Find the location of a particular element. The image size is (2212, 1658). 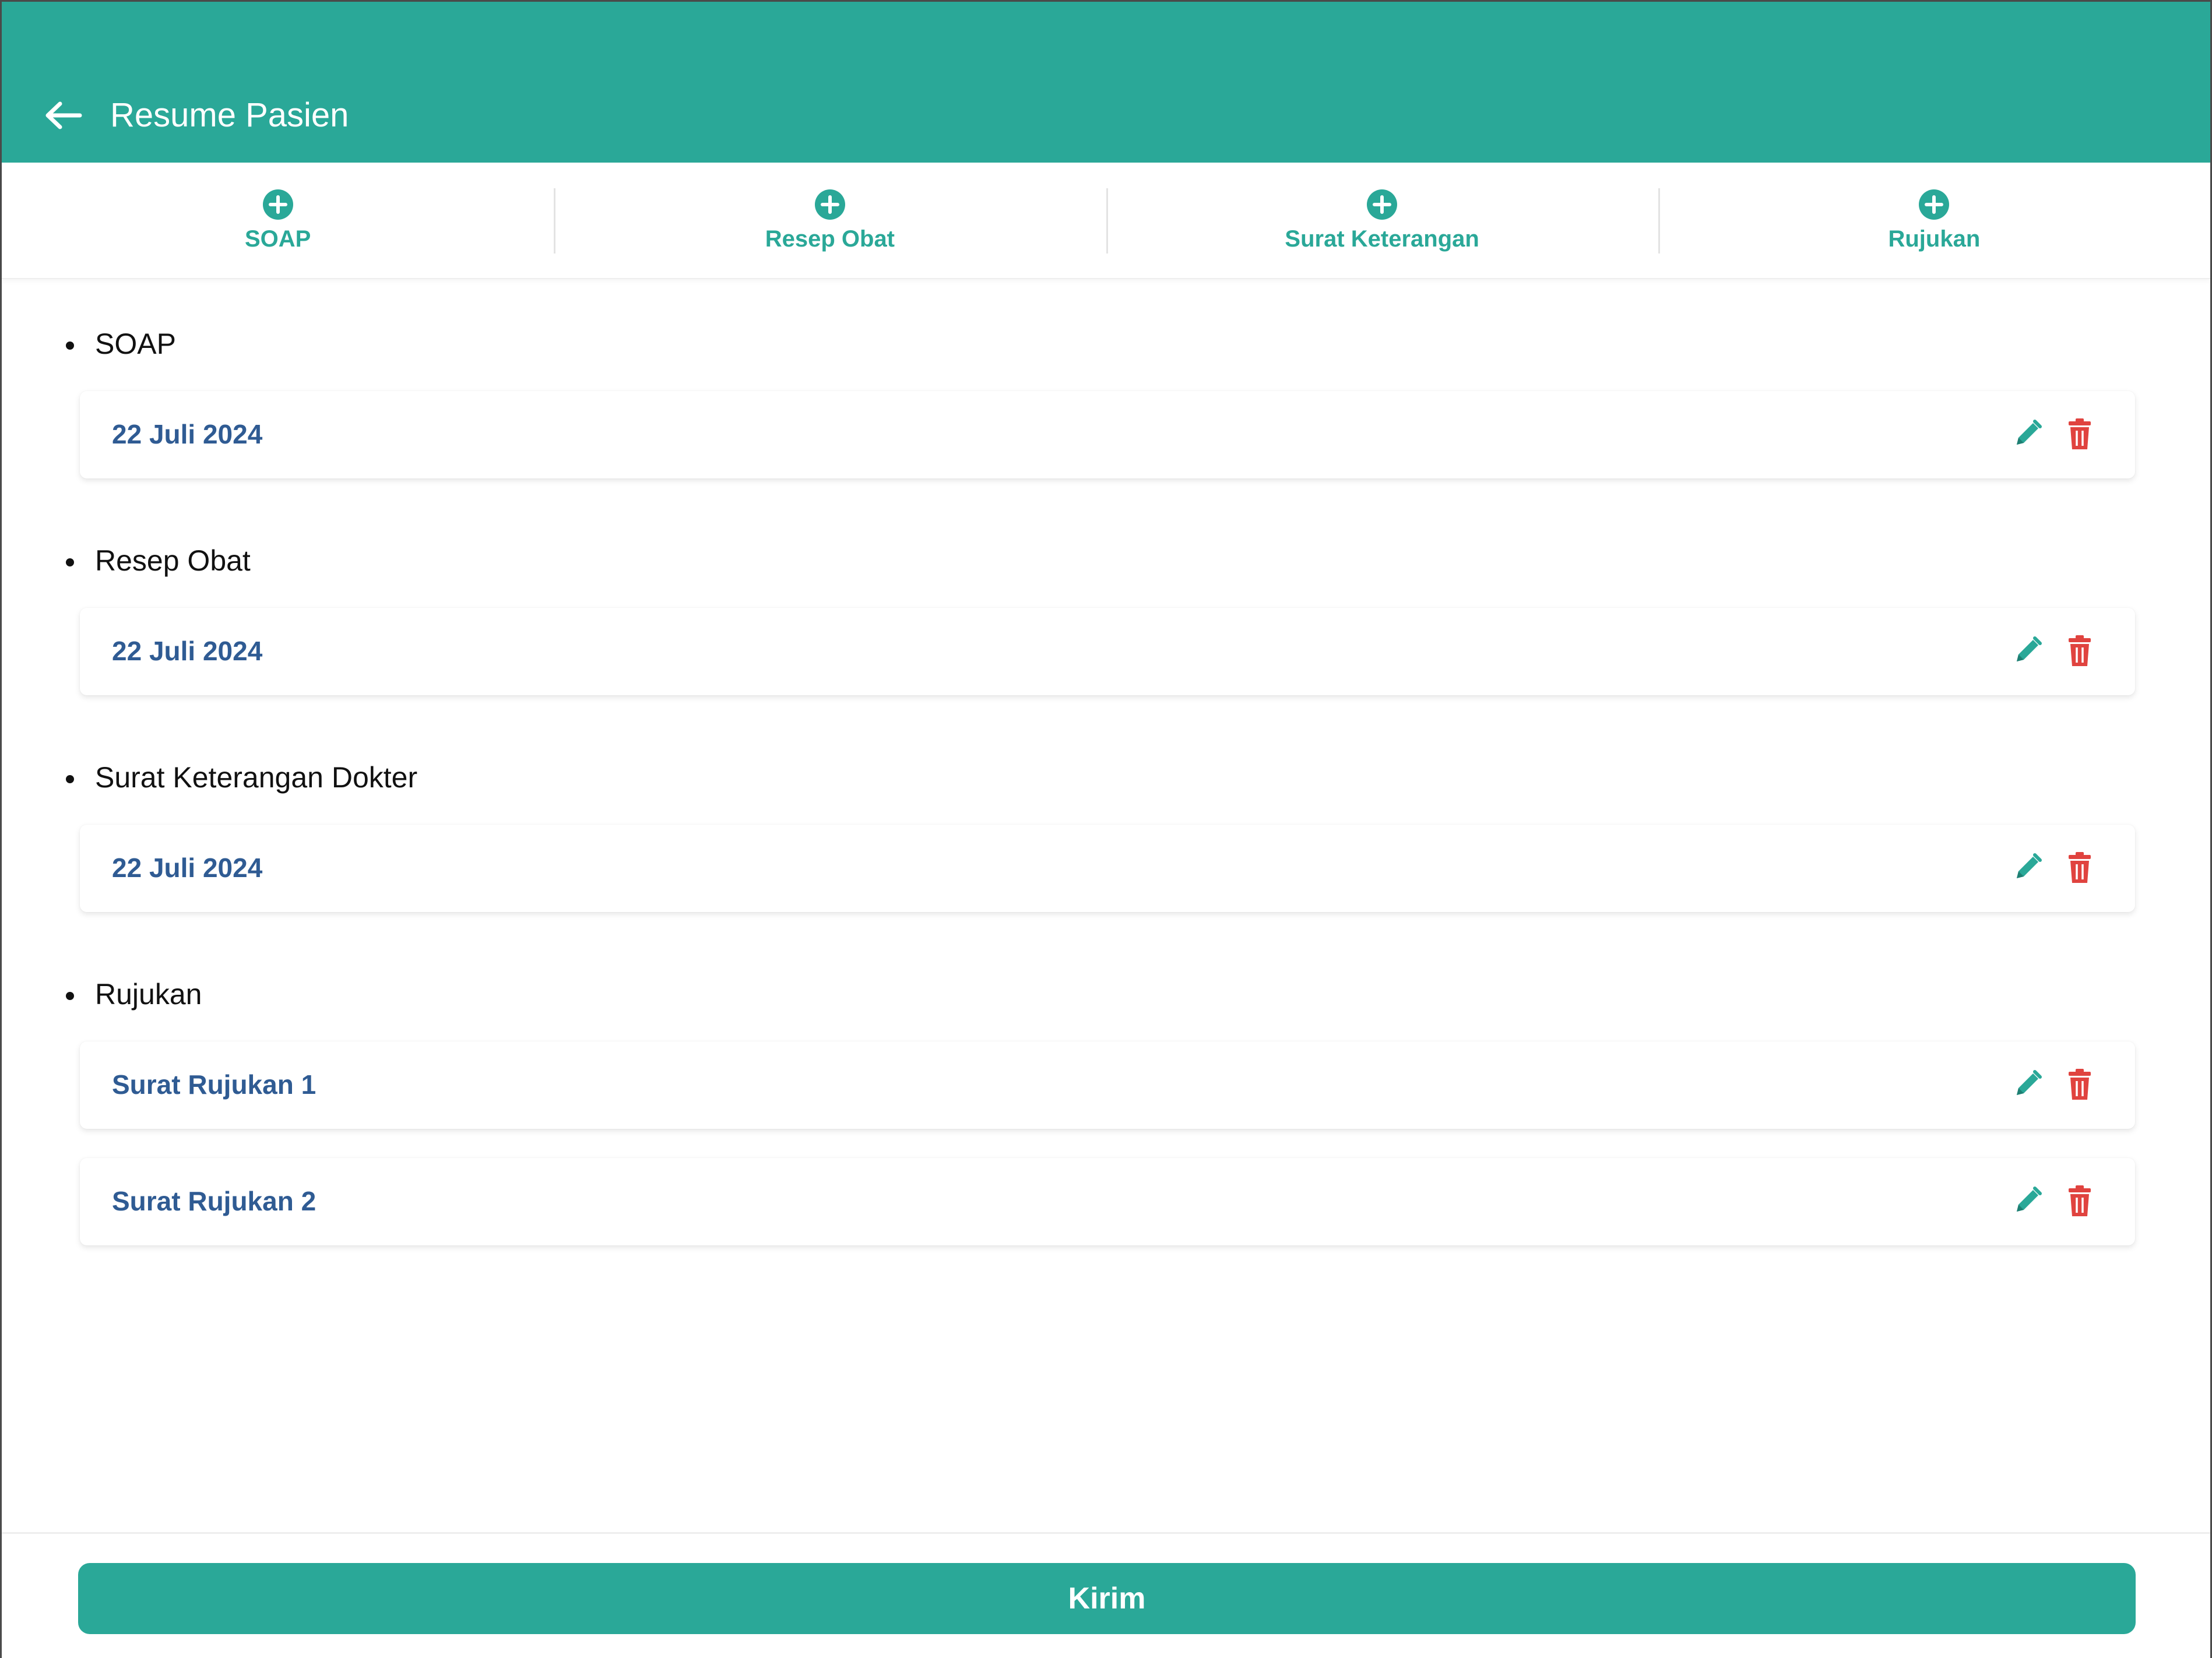

back-button is located at coordinates (63, 116).